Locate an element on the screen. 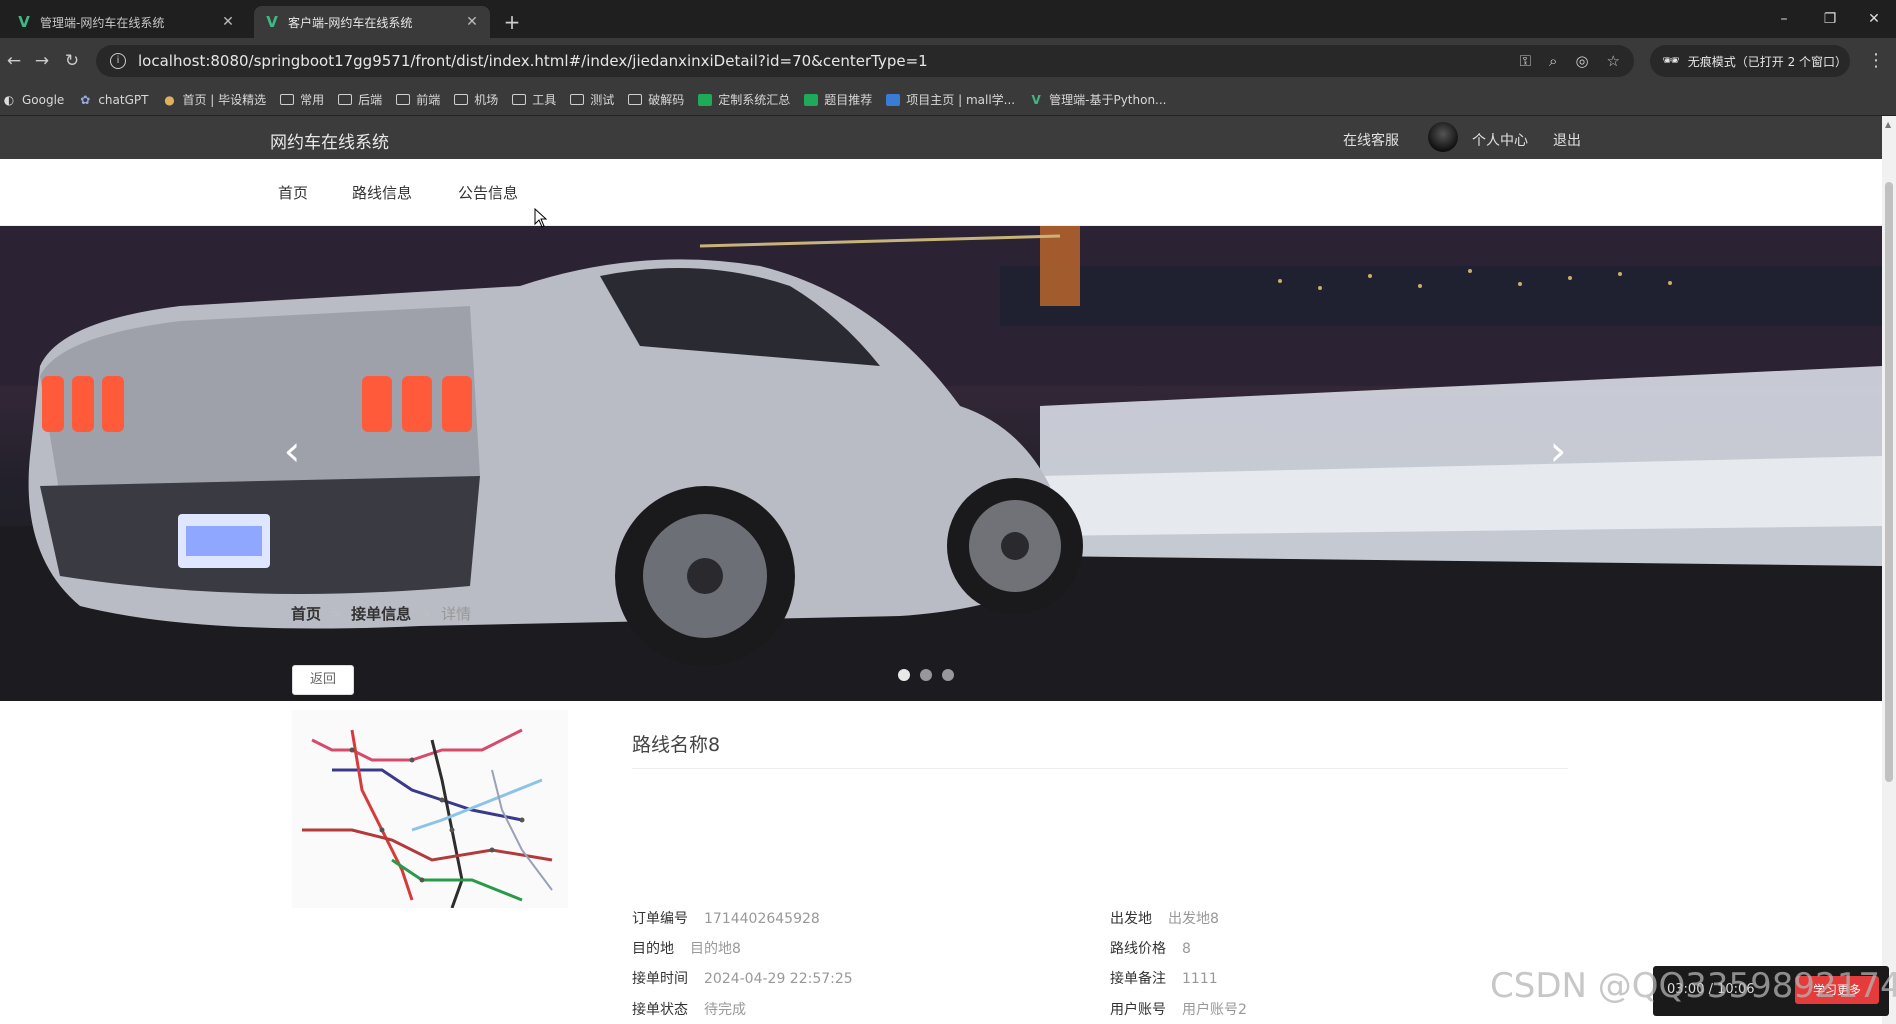 The width and height of the screenshot is (1896, 1024). eye-off-icon: ◎ is located at coordinates (1581, 61).